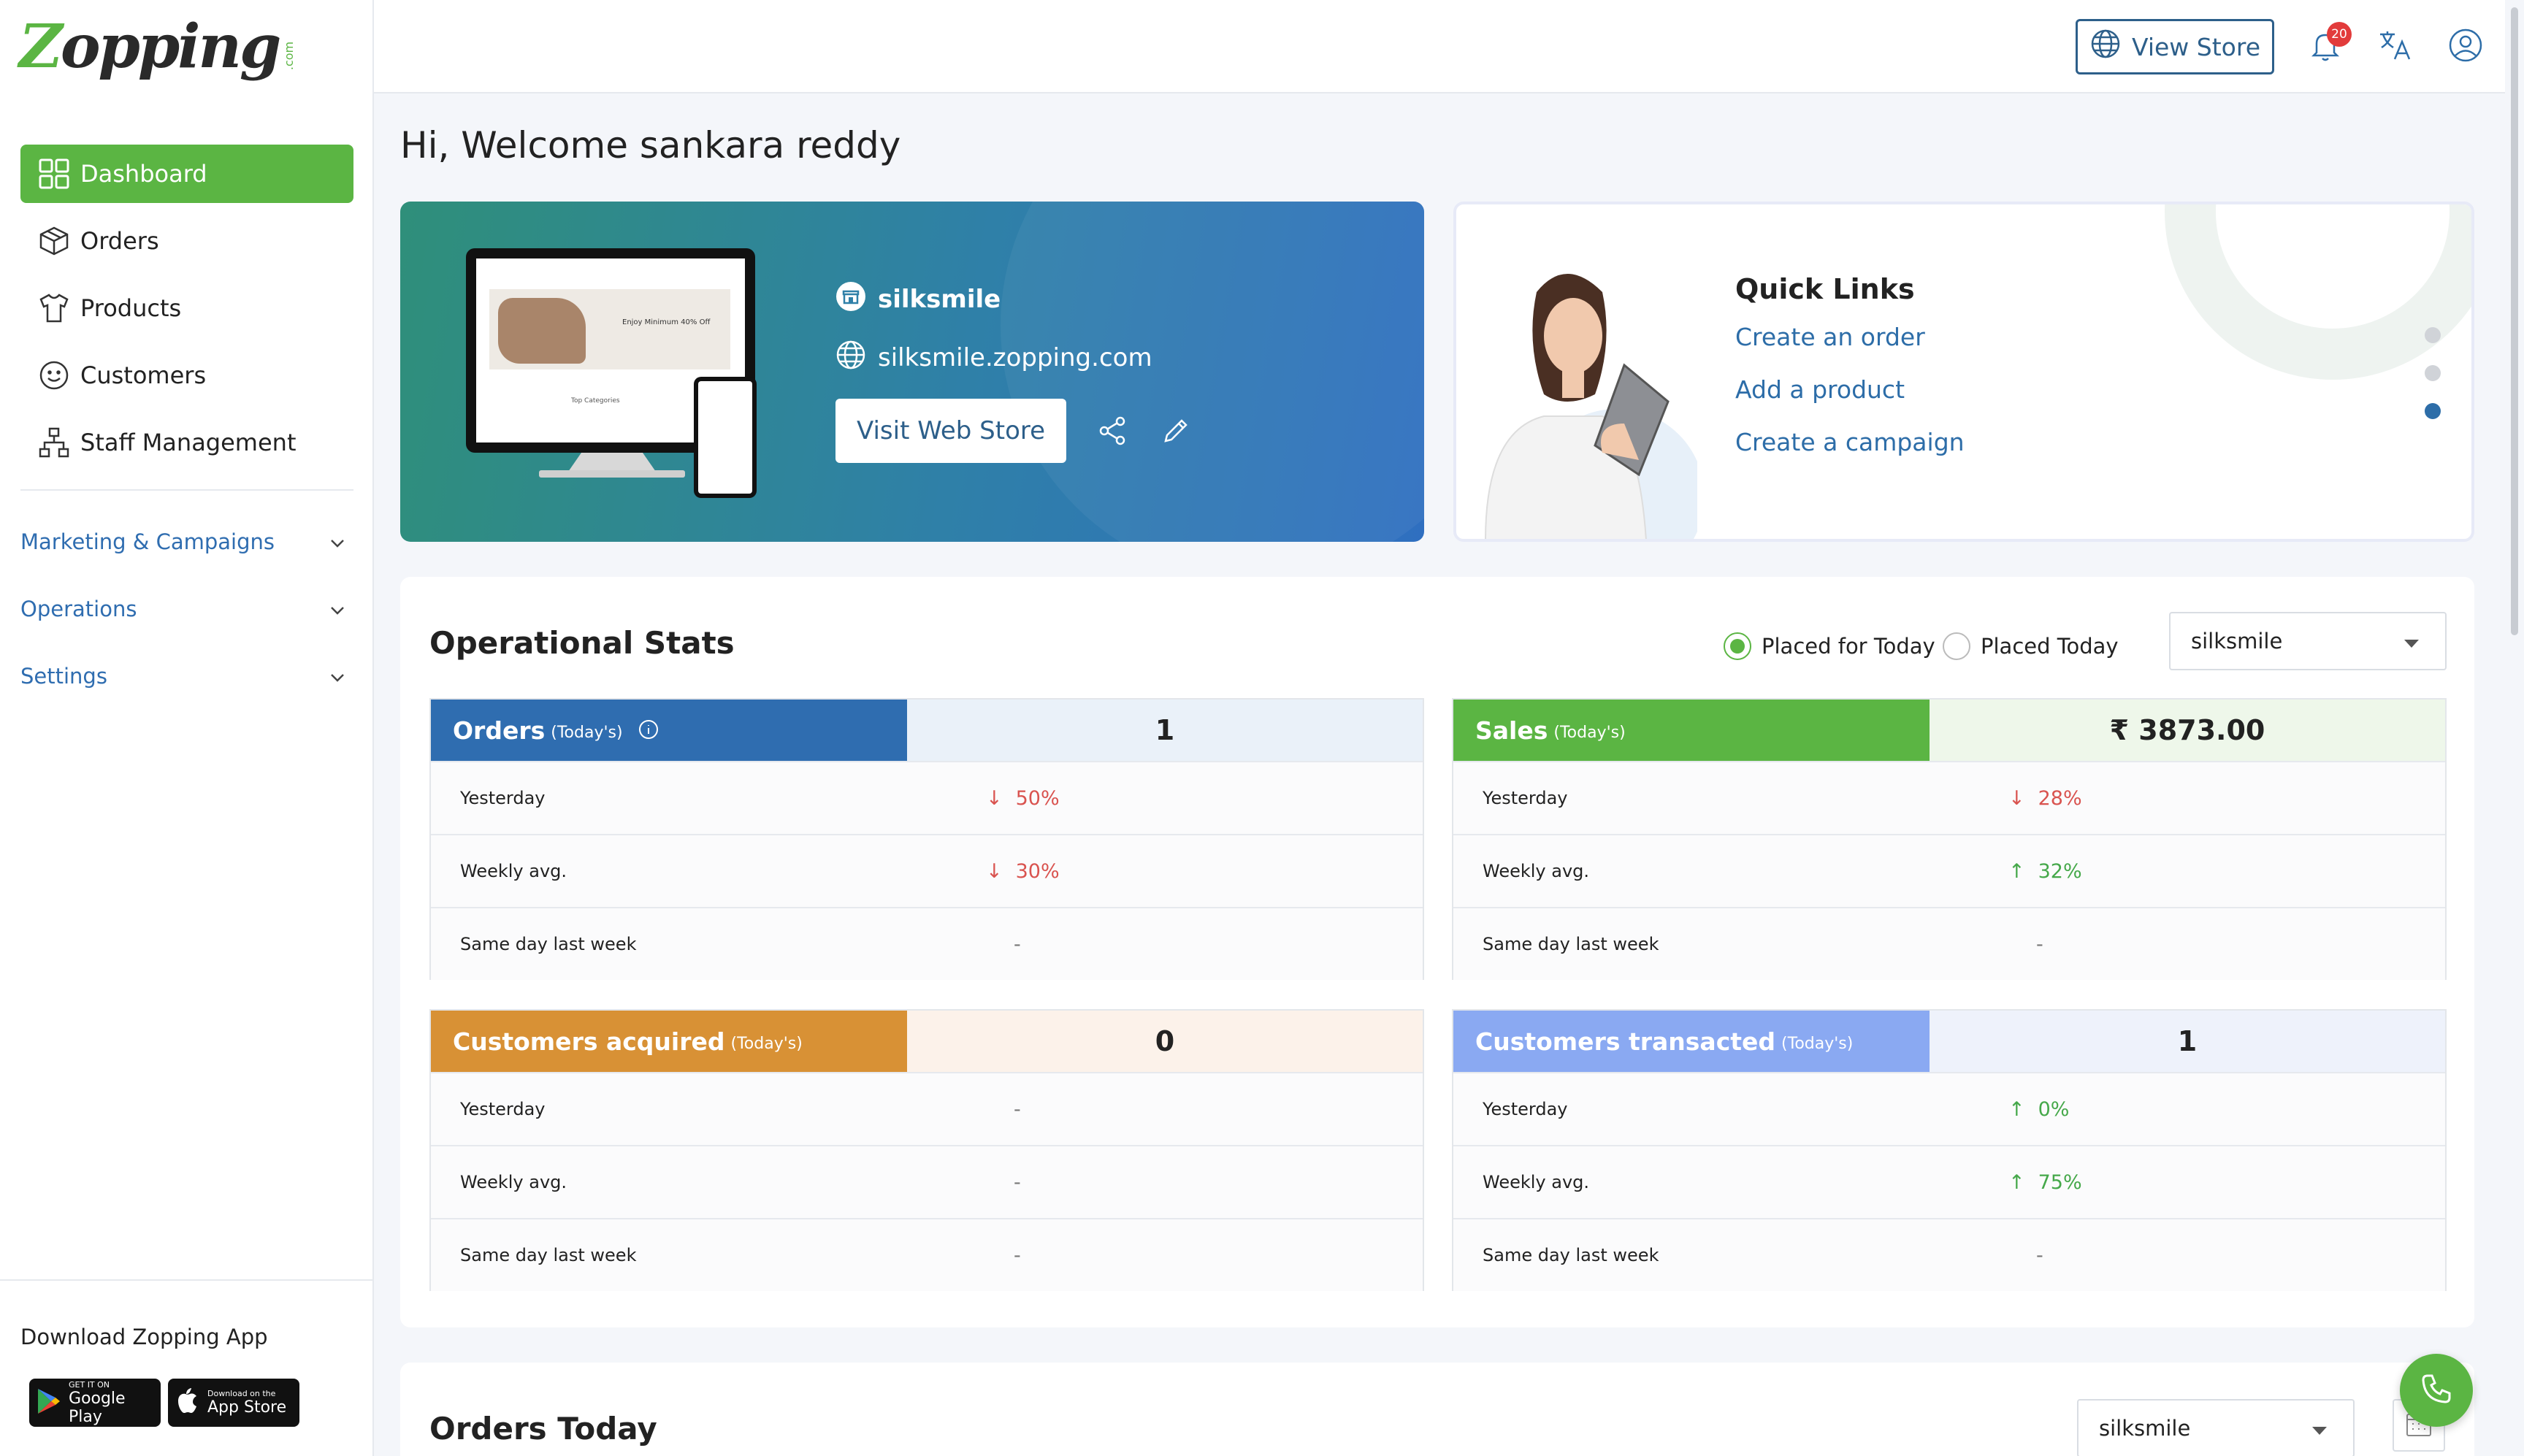 The image size is (2524, 1456). I want to click on stat-row-value: 75%, so click(2060, 1182).